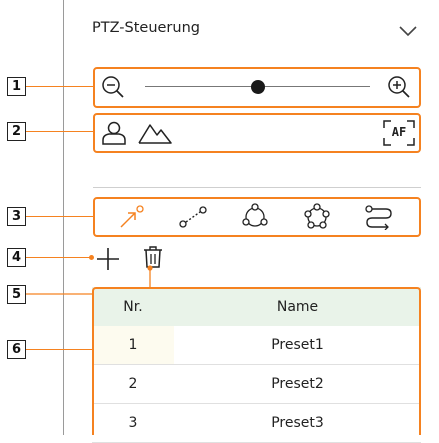 This screenshot has width=439, height=443. What do you see at coordinates (317, 216) in the screenshot?
I see `tour-icon` at bounding box center [317, 216].